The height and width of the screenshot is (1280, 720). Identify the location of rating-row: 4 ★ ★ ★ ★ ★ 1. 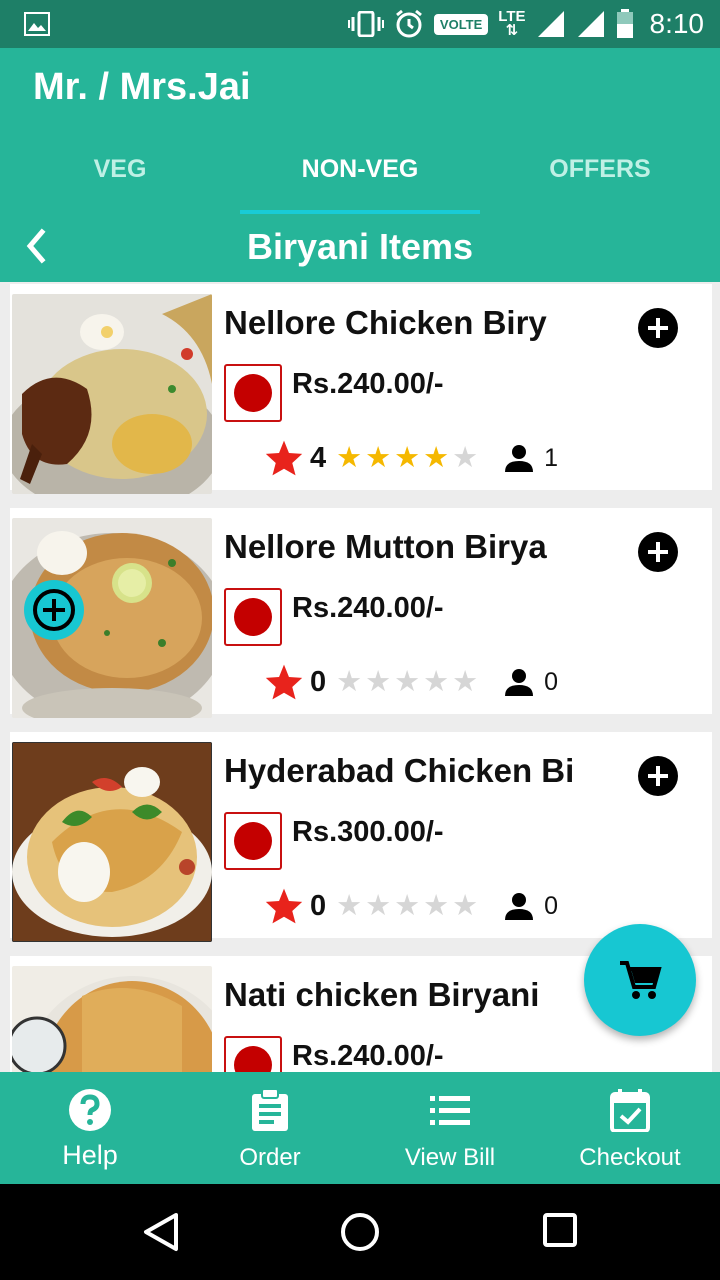
(411, 458).